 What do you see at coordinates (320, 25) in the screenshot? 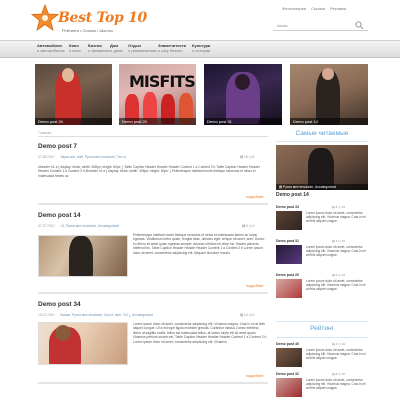
I see `search-input: поиск` at bounding box center [320, 25].